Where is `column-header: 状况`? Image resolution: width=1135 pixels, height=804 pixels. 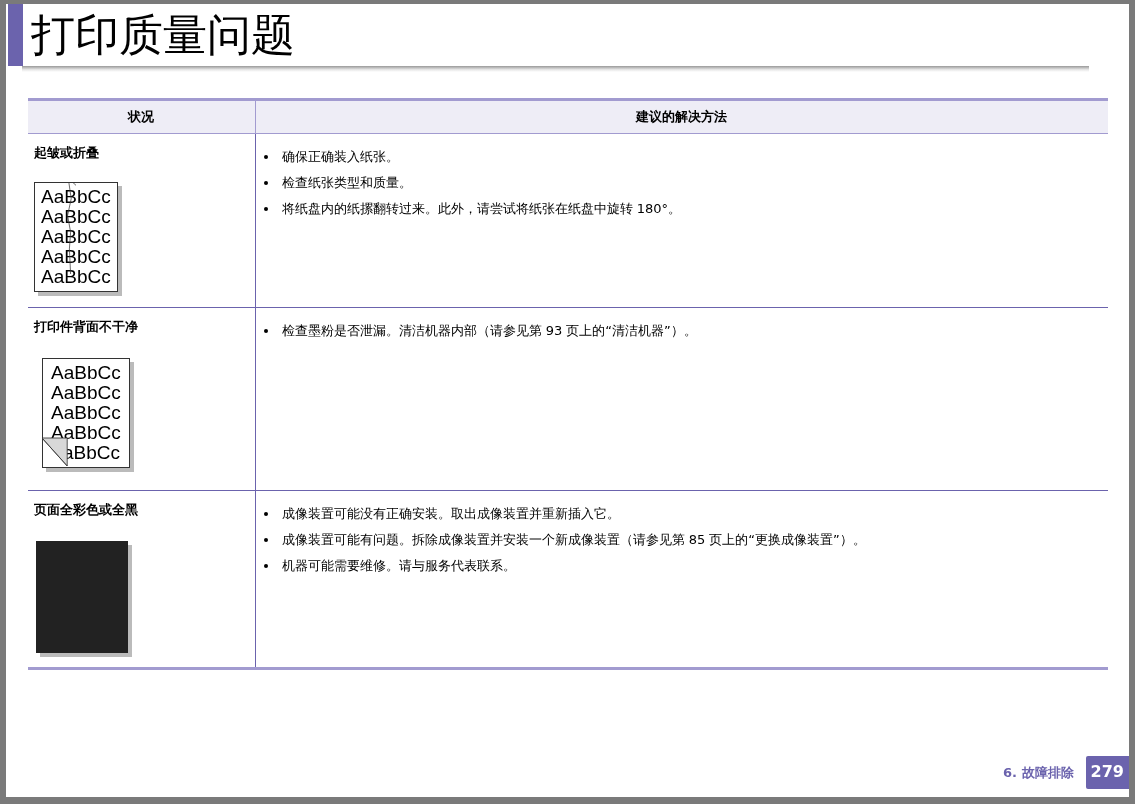
column-header: 状况 is located at coordinates (141, 116).